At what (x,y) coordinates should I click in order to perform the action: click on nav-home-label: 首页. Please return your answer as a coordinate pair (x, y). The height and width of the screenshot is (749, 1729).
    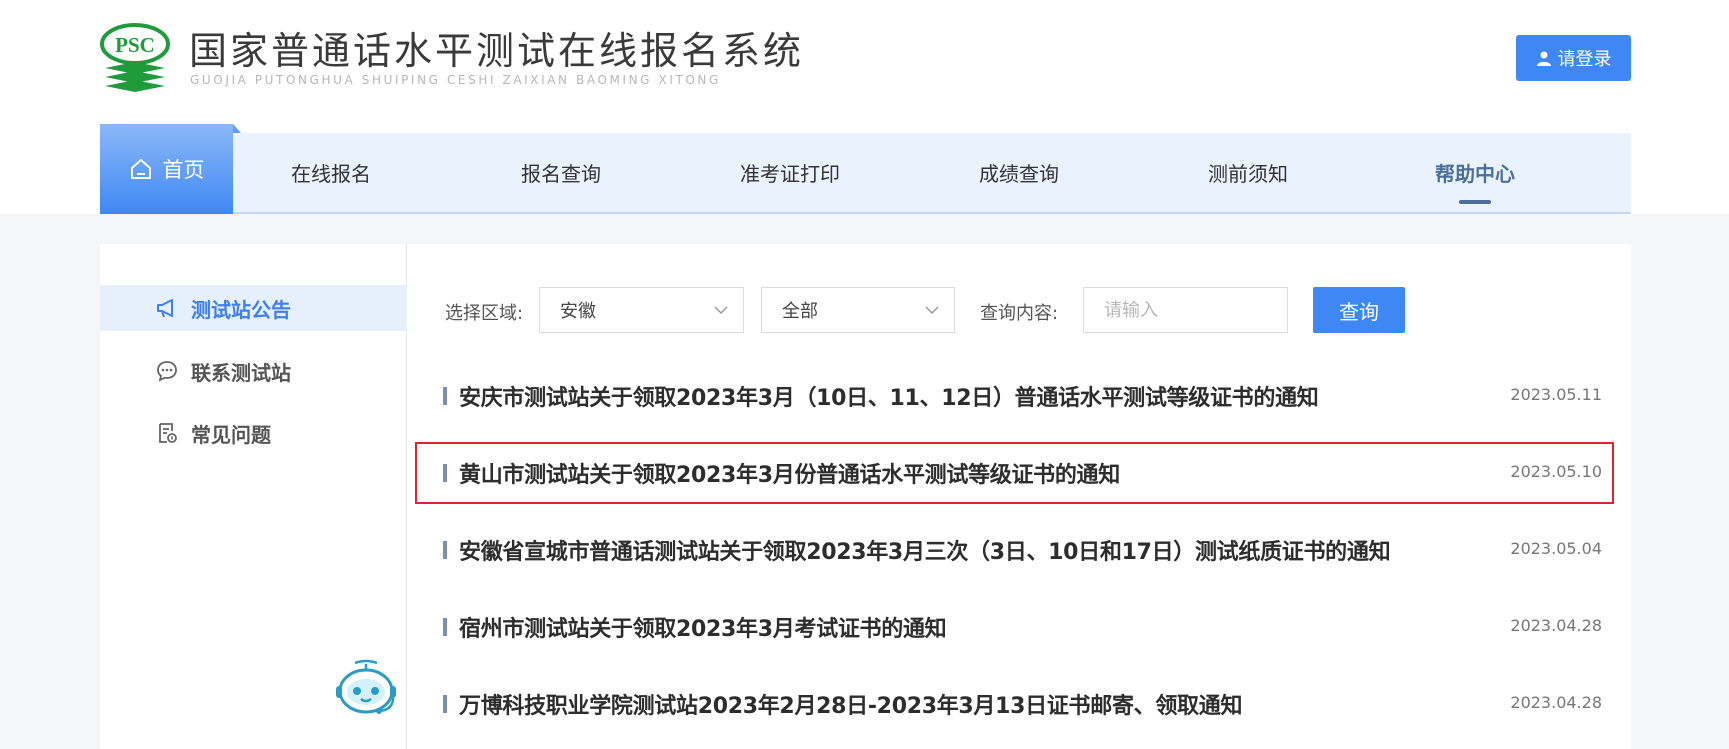
    Looking at the image, I should click on (183, 170).